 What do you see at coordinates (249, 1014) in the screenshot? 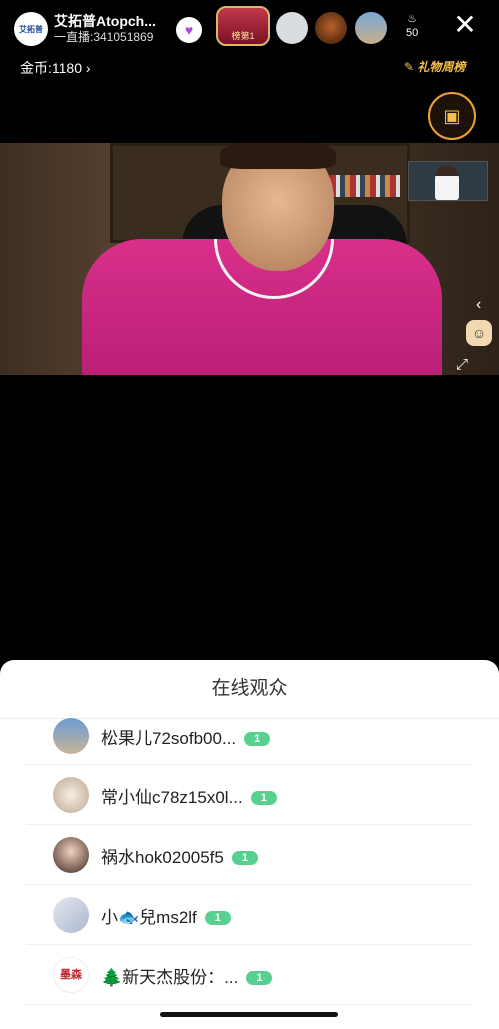
I see `home-indicator` at bounding box center [249, 1014].